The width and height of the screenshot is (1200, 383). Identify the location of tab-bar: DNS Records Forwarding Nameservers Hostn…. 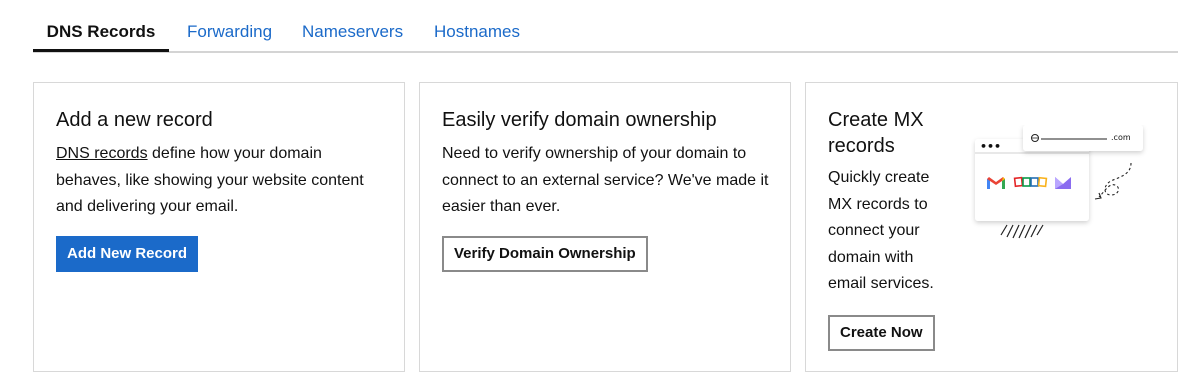
(605, 26).